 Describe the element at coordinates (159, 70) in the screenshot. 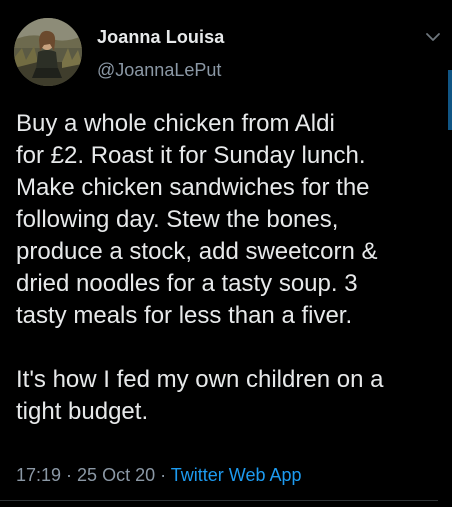

I see `user-handle: @JoannaLePut` at that location.